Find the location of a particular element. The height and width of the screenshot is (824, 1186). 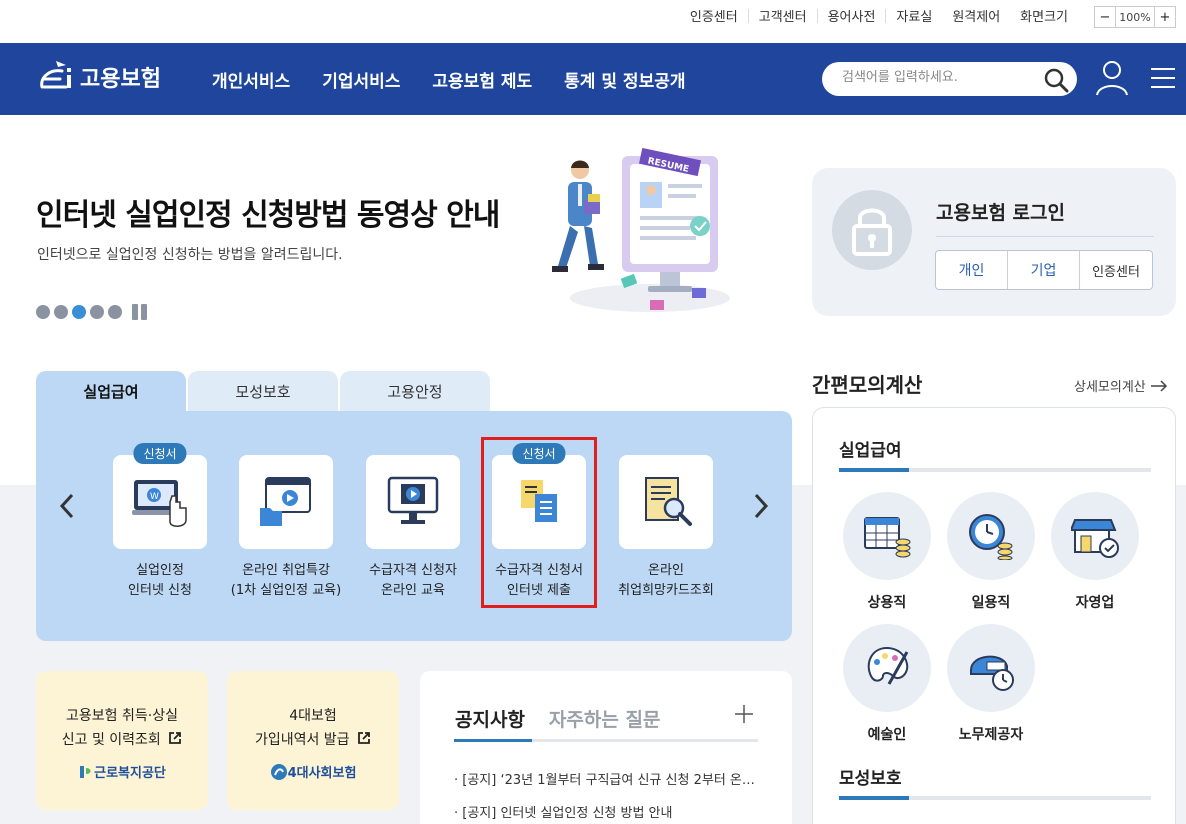

search-input is located at coordinates (937, 77).